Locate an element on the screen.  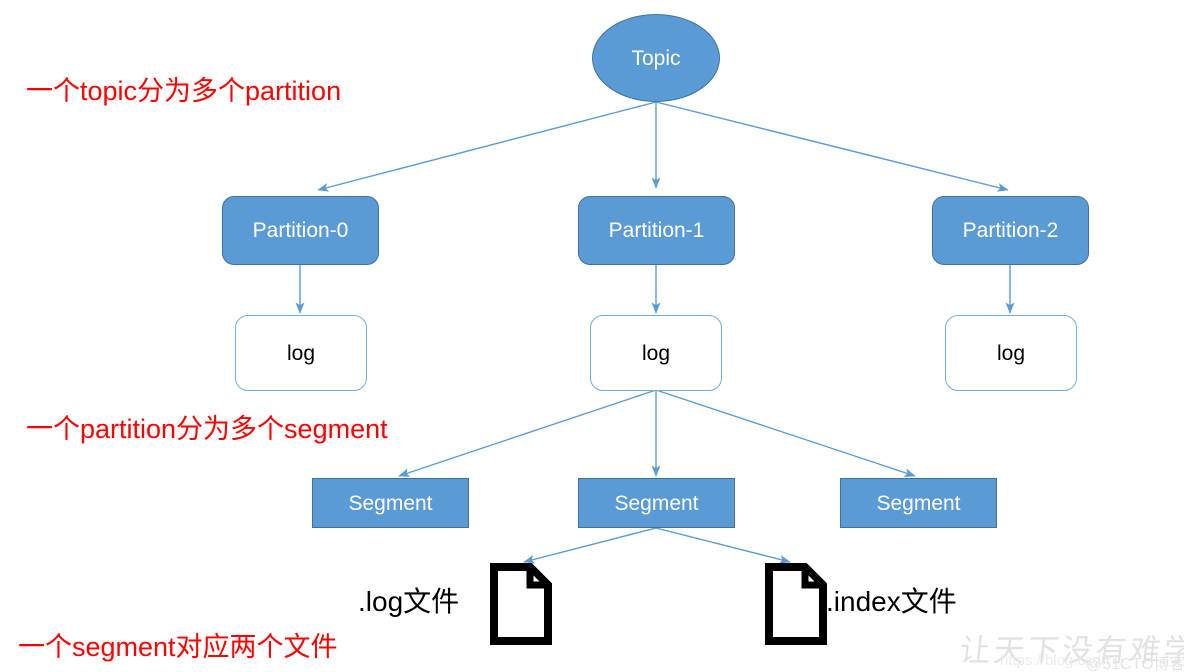
log-file-label: .log文件 is located at coordinates (409, 601).